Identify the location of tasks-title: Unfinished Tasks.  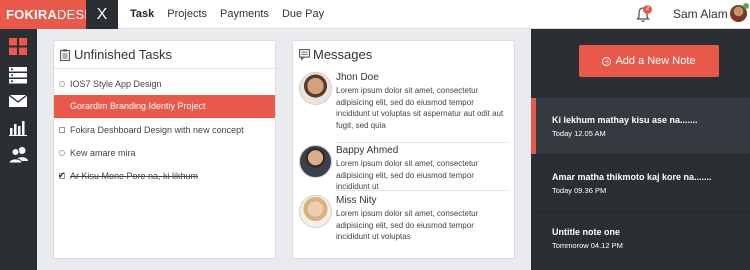
(123, 54).